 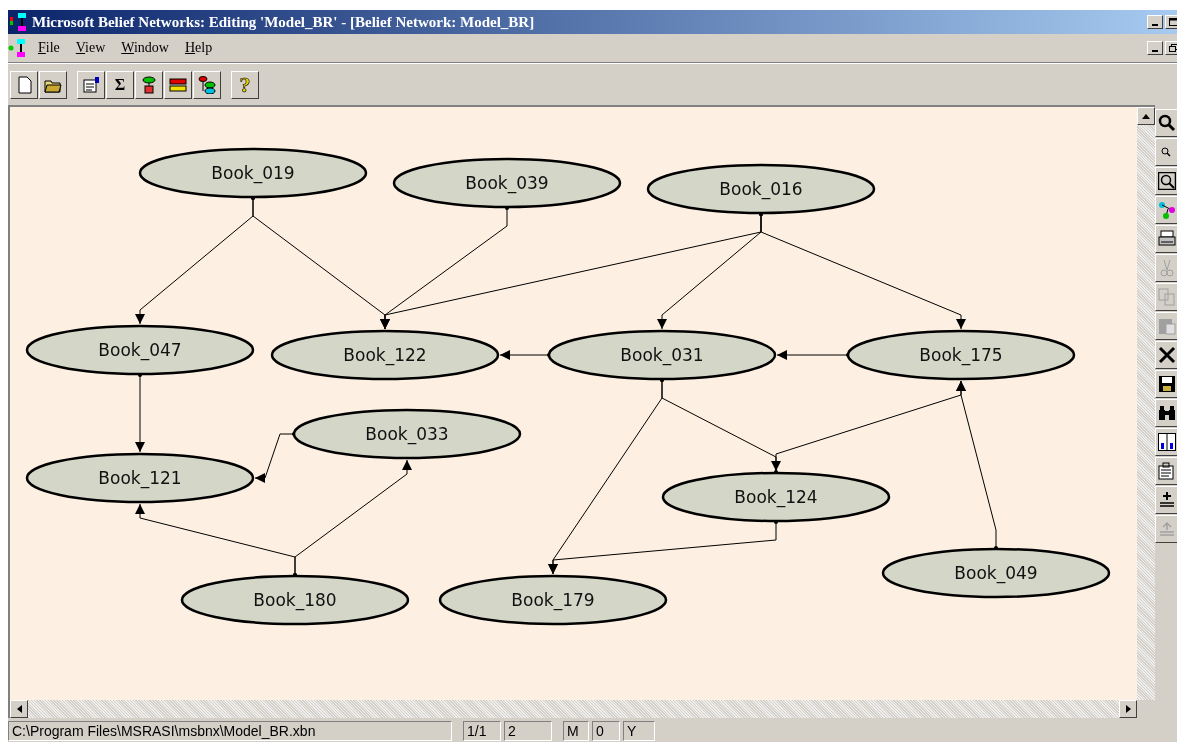 I want to click on page-layout-icon, so click(x=1167, y=442).